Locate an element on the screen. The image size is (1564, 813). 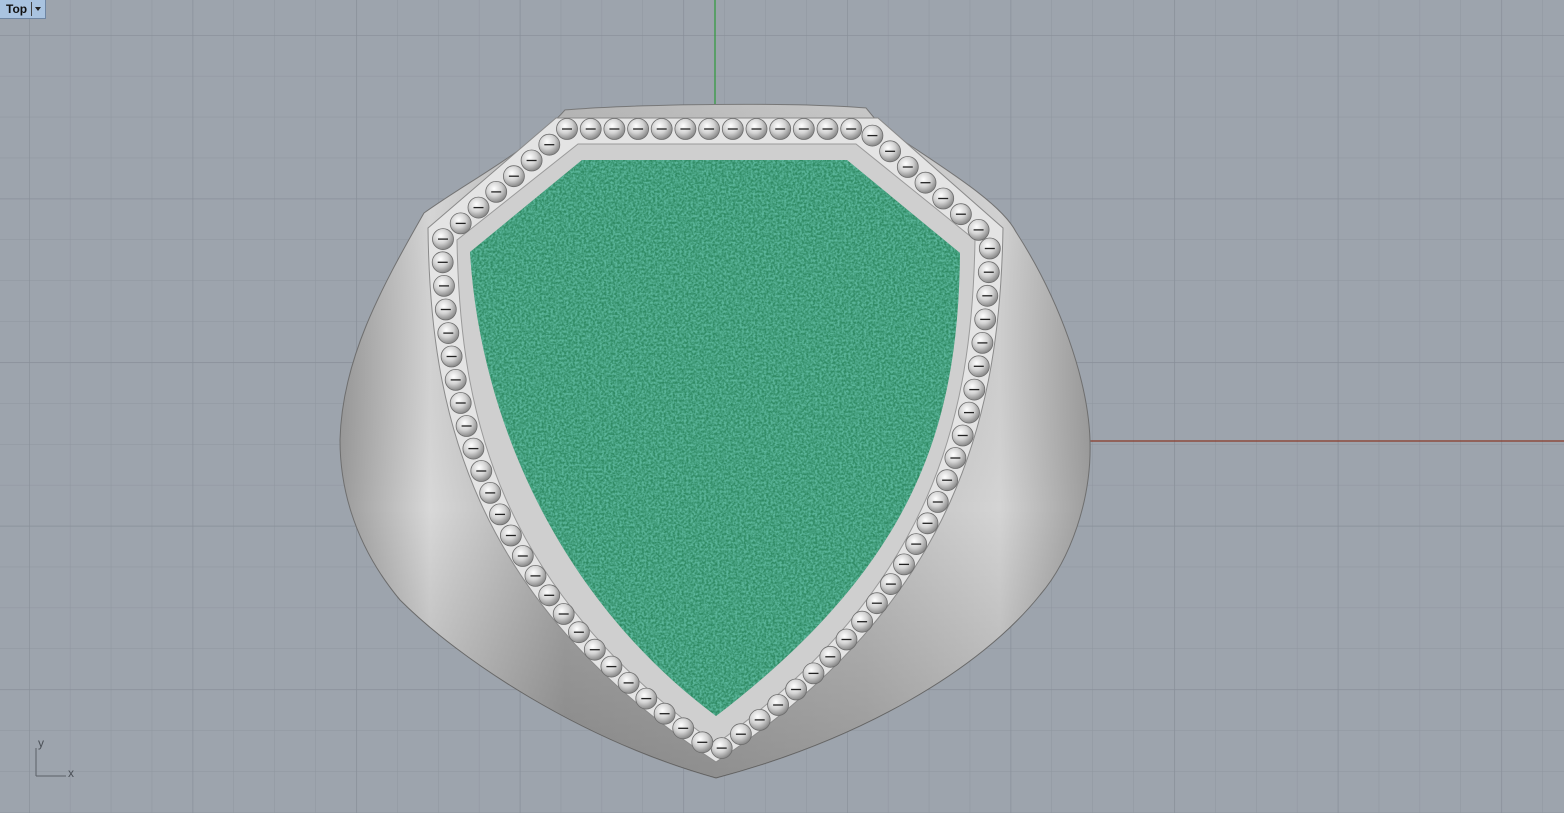
axis-y-label: y is located at coordinates (41, 743).